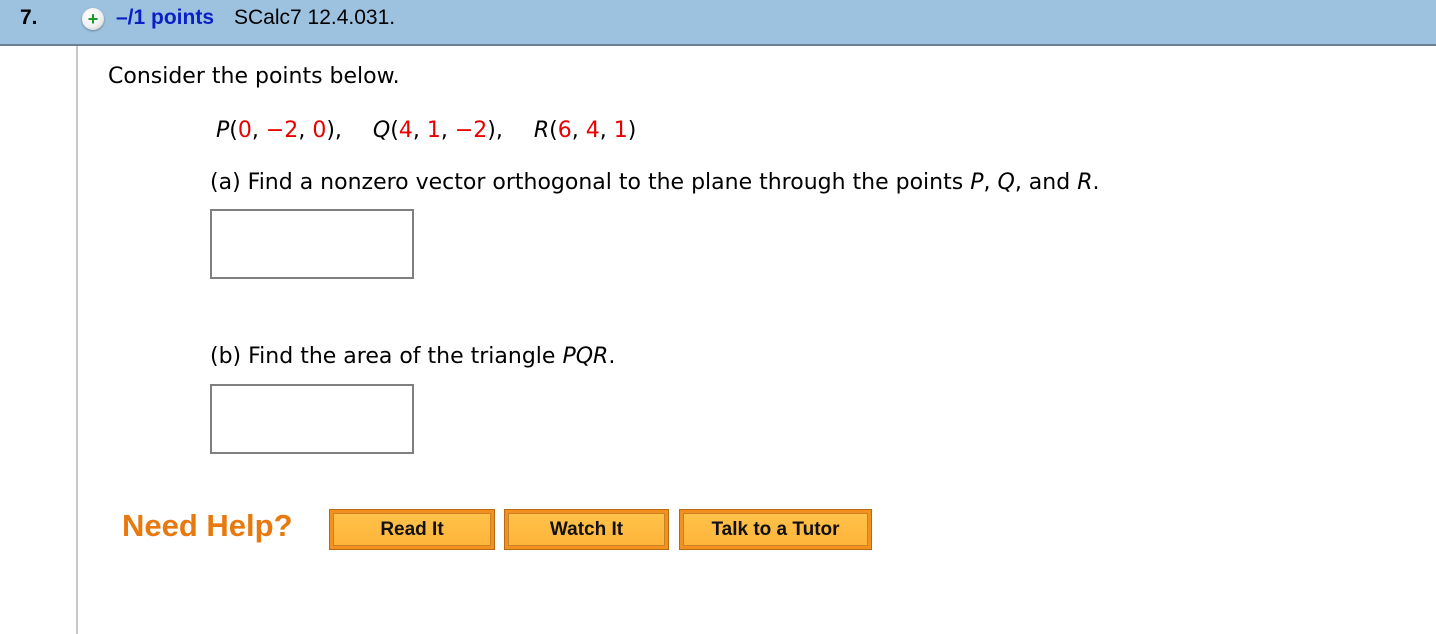  I want to click on talk-to-tutor-button: Talk to a Tutor, so click(775, 529).